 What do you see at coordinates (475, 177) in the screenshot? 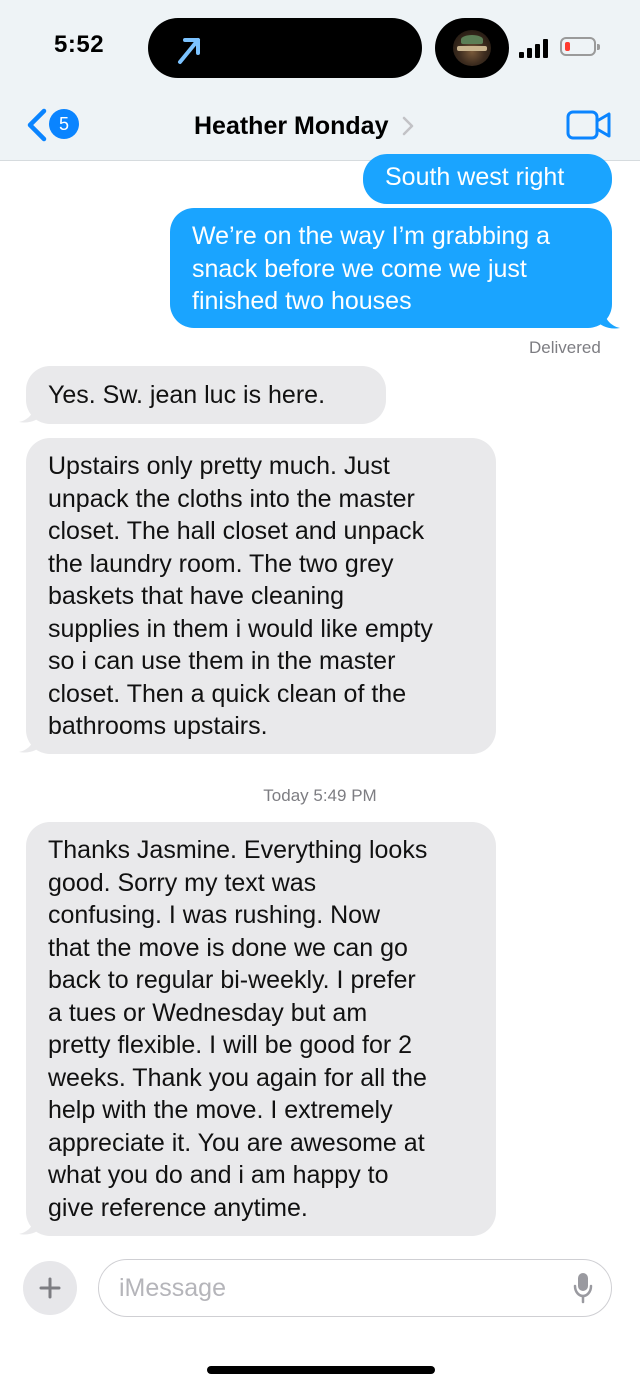
I see `message-text: South west right` at bounding box center [475, 177].